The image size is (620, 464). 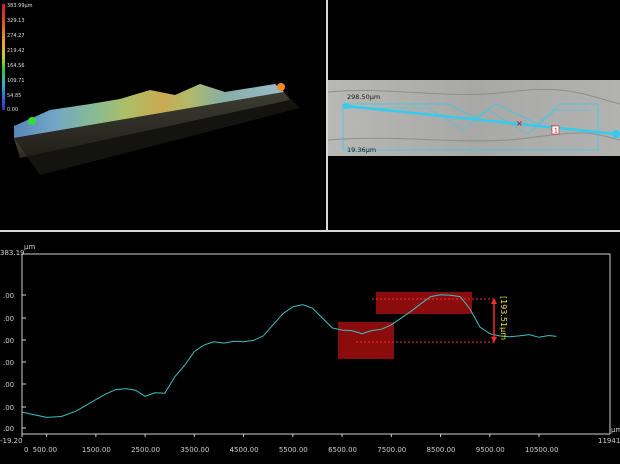 What do you see at coordinates (29, 247) in the screenshot?
I see `y-unit-label: μm` at bounding box center [29, 247].